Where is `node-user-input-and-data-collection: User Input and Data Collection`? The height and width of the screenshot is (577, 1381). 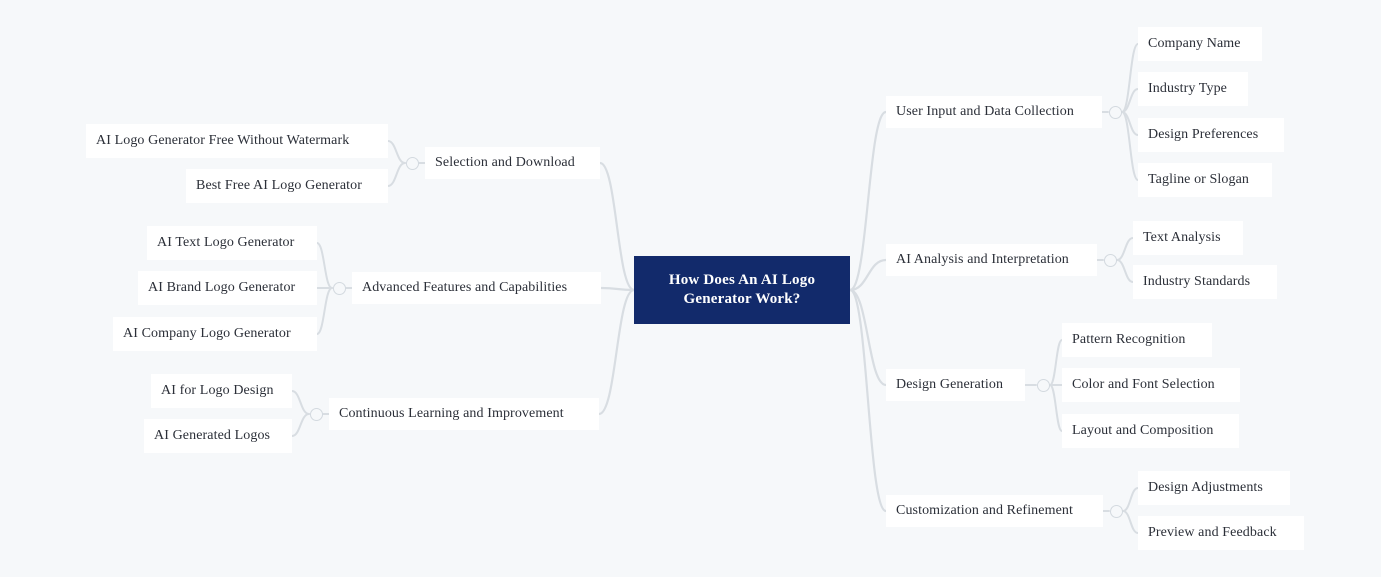 node-user-input-and-data-collection: User Input and Data Collection is located at coordinates (994, 112).